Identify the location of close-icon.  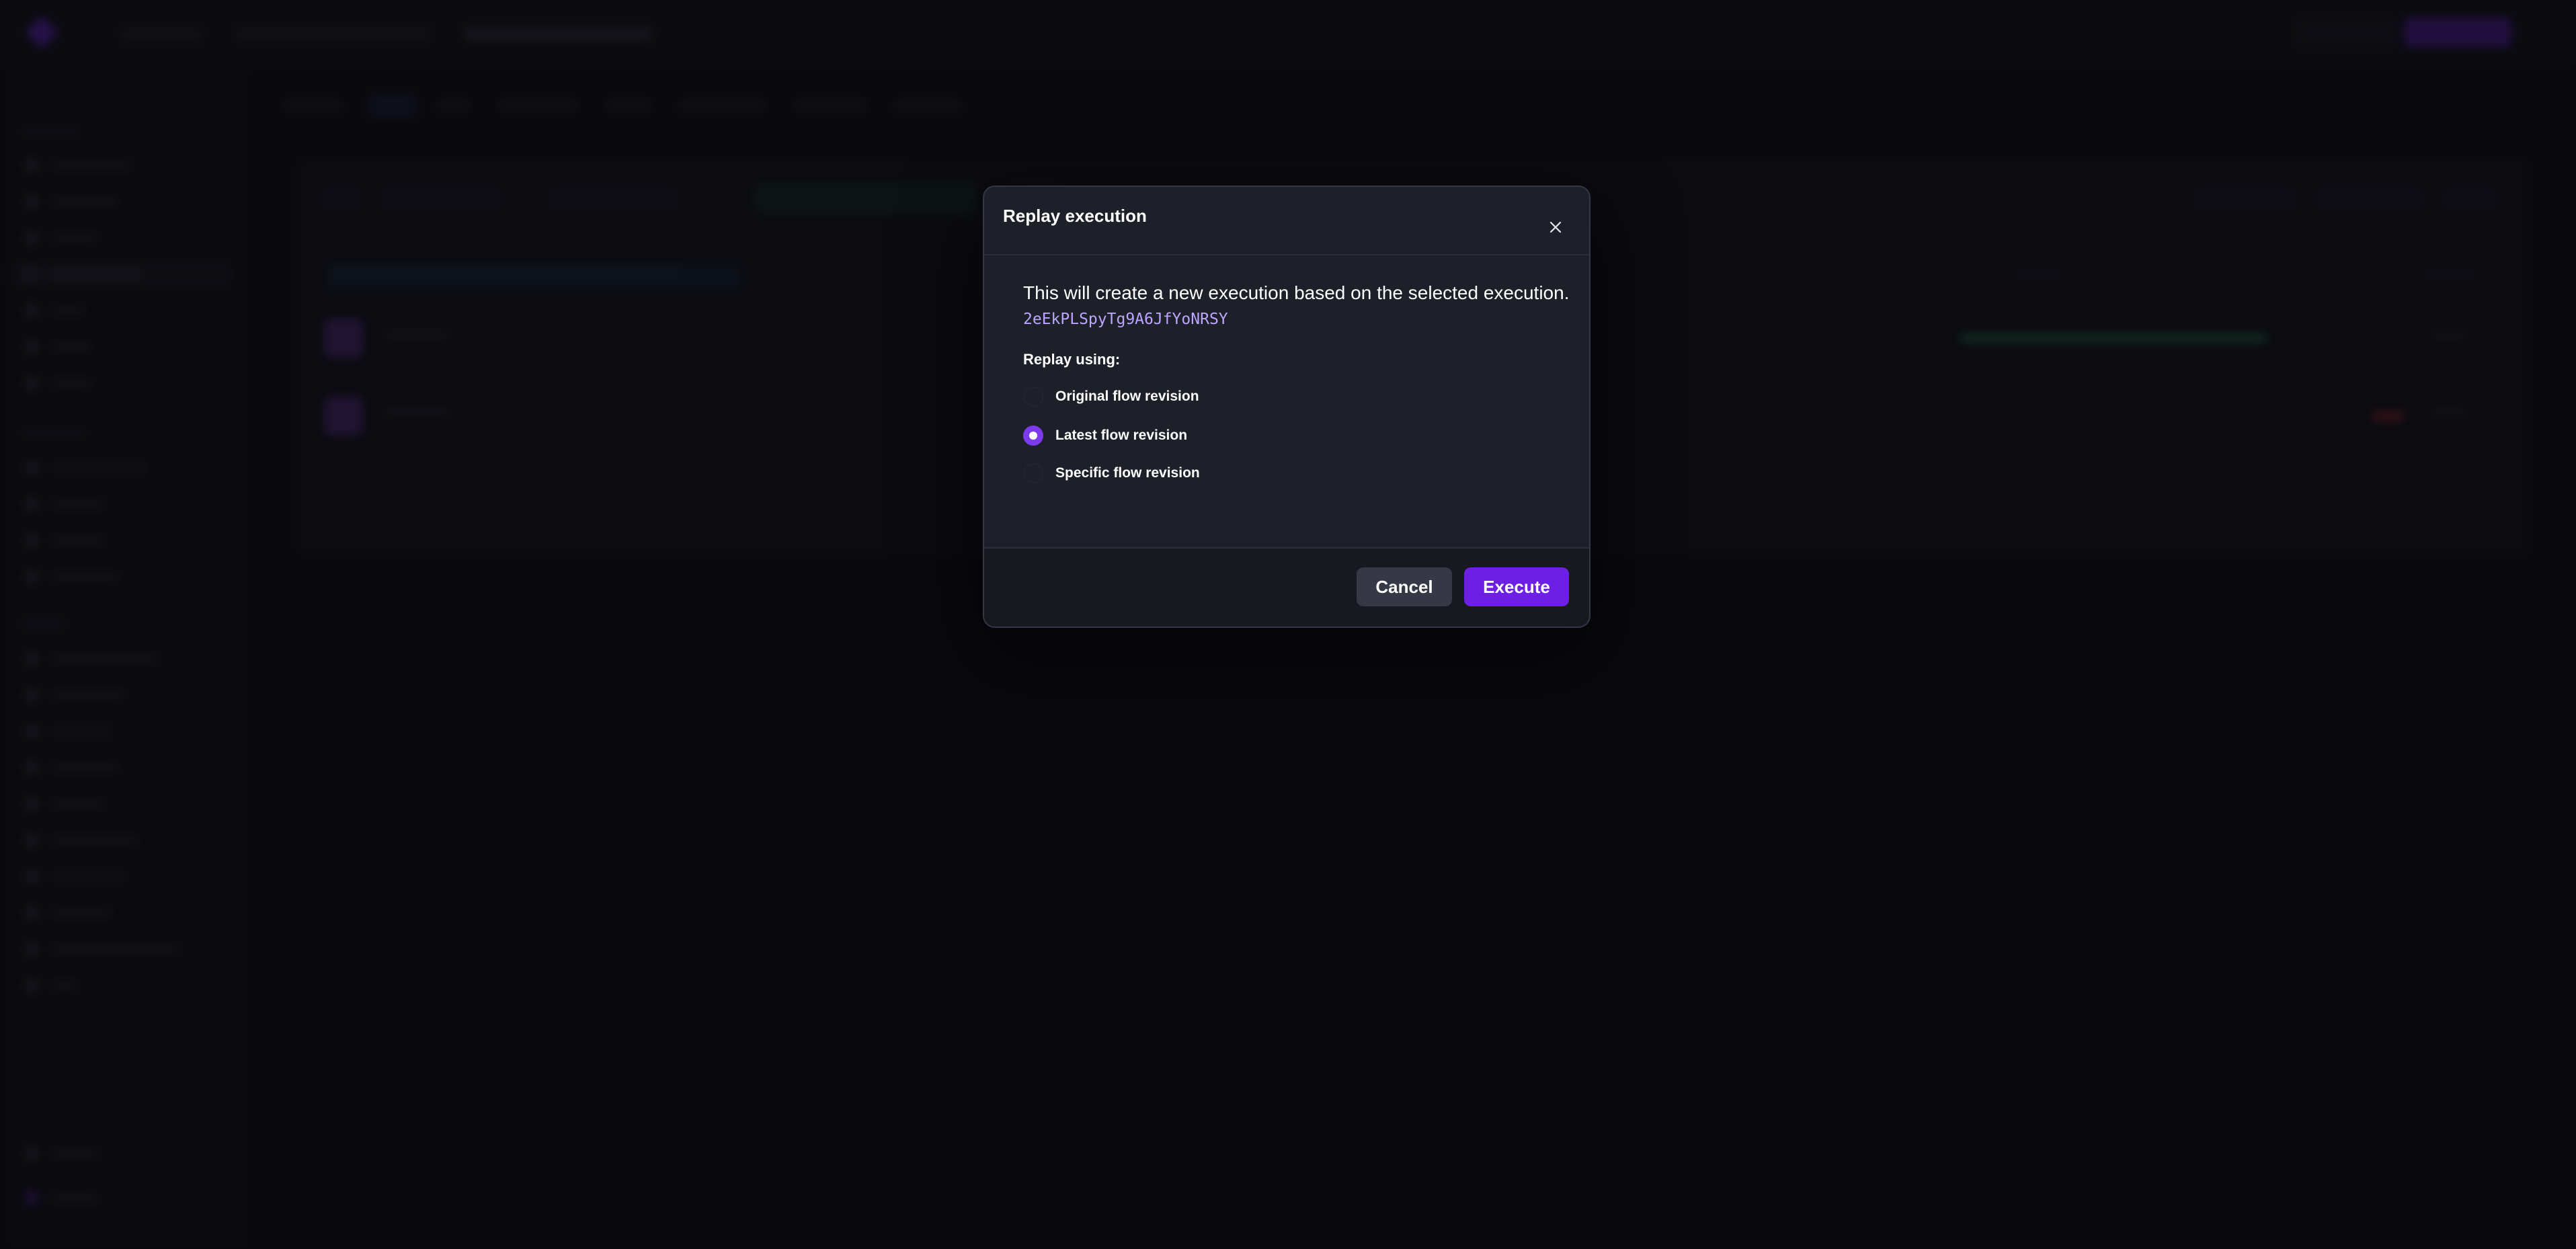
(1555, 227).